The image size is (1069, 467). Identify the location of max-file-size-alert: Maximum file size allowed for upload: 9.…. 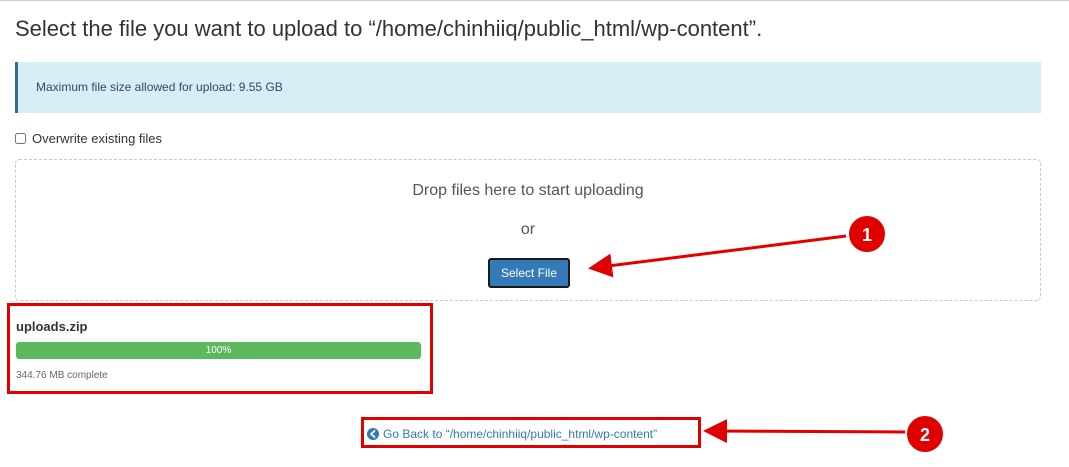
(528, 87).